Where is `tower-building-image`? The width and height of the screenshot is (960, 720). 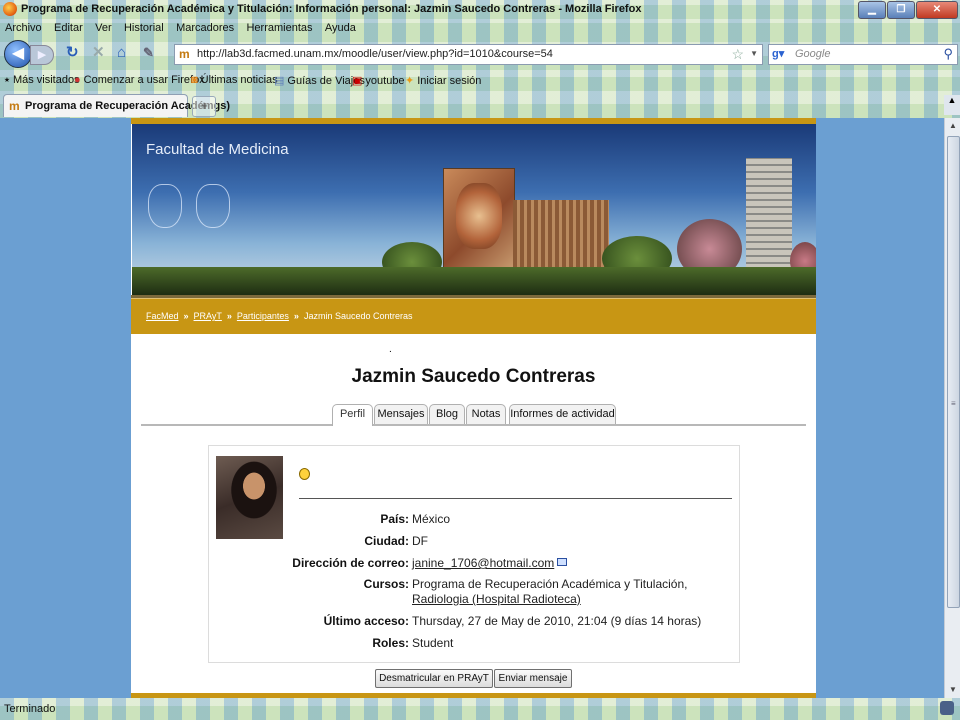 tower-building-image is located at coordinates (769, 220).